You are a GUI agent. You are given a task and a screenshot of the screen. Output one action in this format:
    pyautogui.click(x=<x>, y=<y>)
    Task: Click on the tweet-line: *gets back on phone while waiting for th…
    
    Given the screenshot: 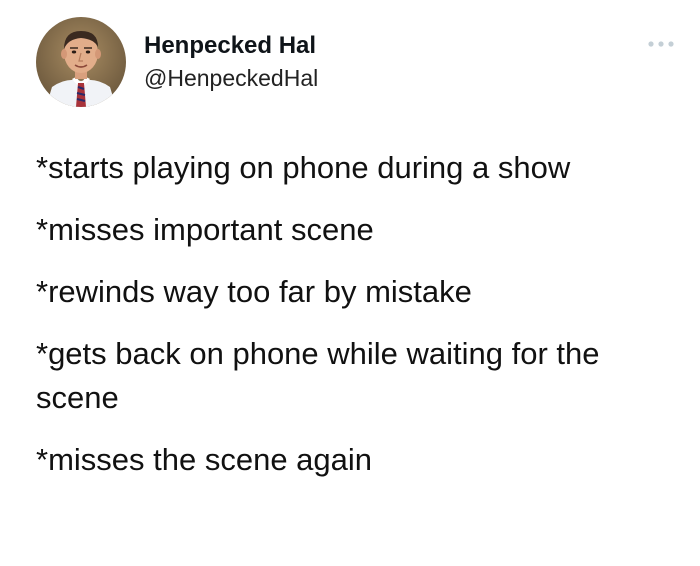 What is the action you would take?
    pyautogui.click(x=318, y=375)
    